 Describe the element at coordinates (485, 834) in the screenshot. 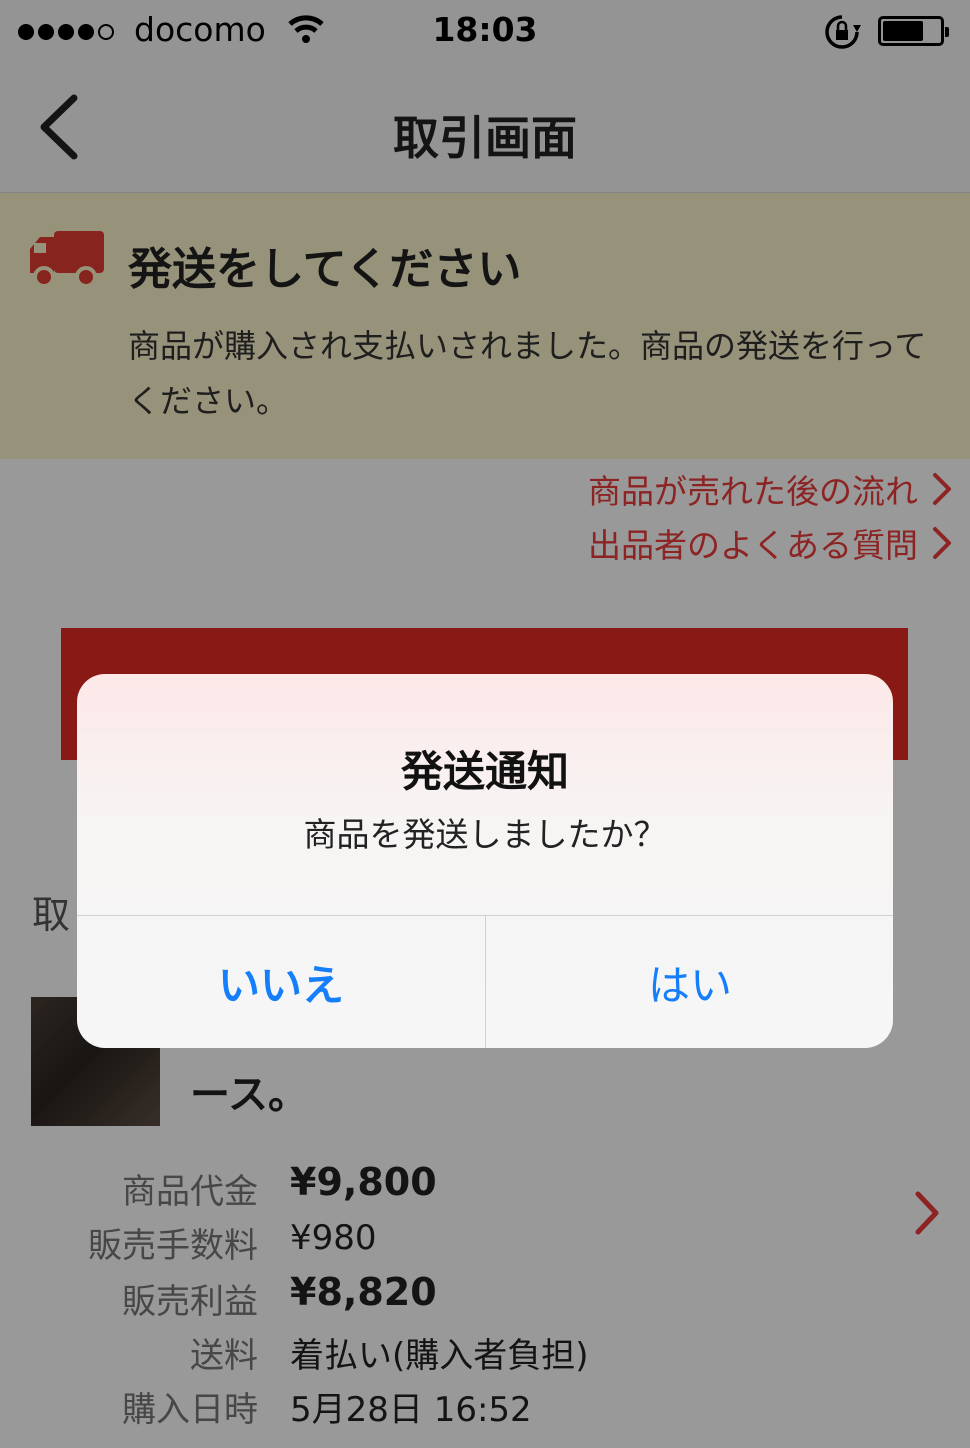

I see `dialog-message: 商品を発送しましたか？` at that location.